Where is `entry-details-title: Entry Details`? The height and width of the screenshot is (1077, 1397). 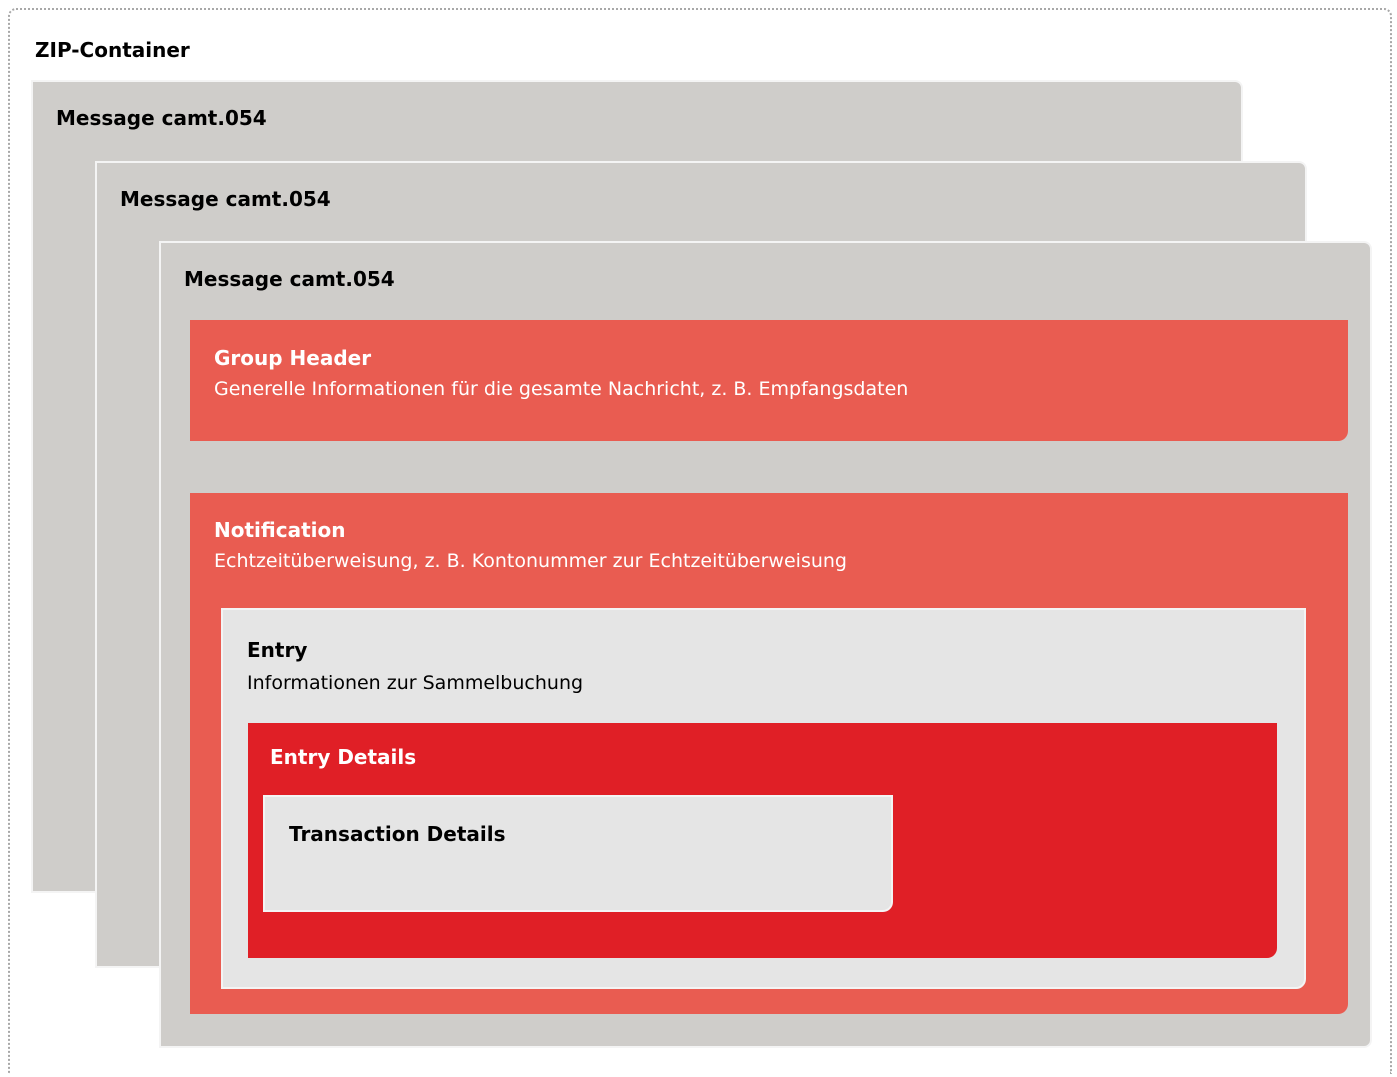 entry-details-title: Entry Details is located at coordinates (343, 757).